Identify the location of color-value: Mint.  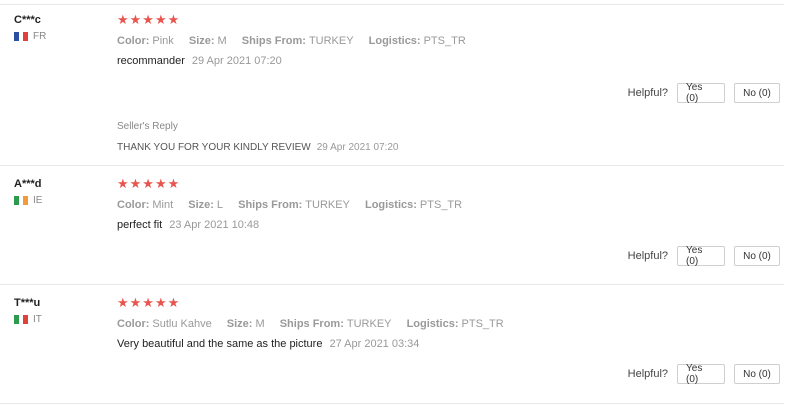
(163, 205).